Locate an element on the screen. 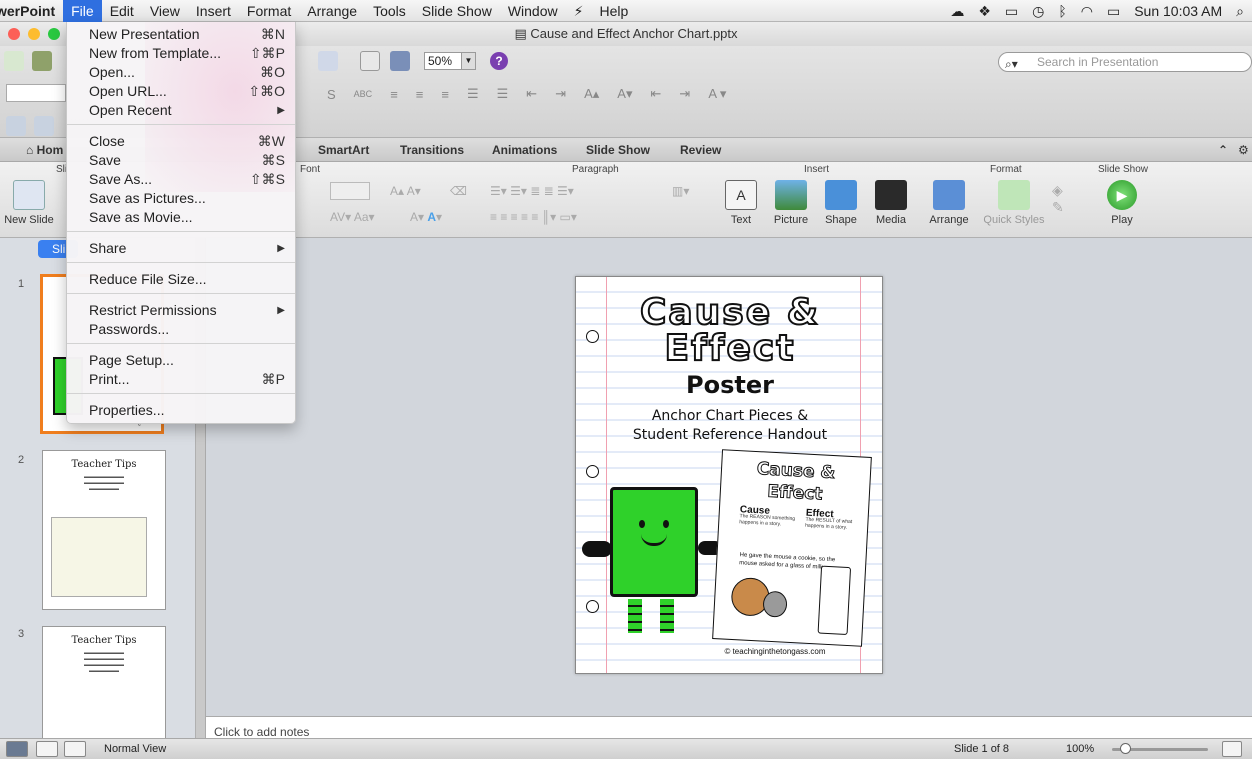  text-color-icon: A ▾ is located at coordinates (717, 94).